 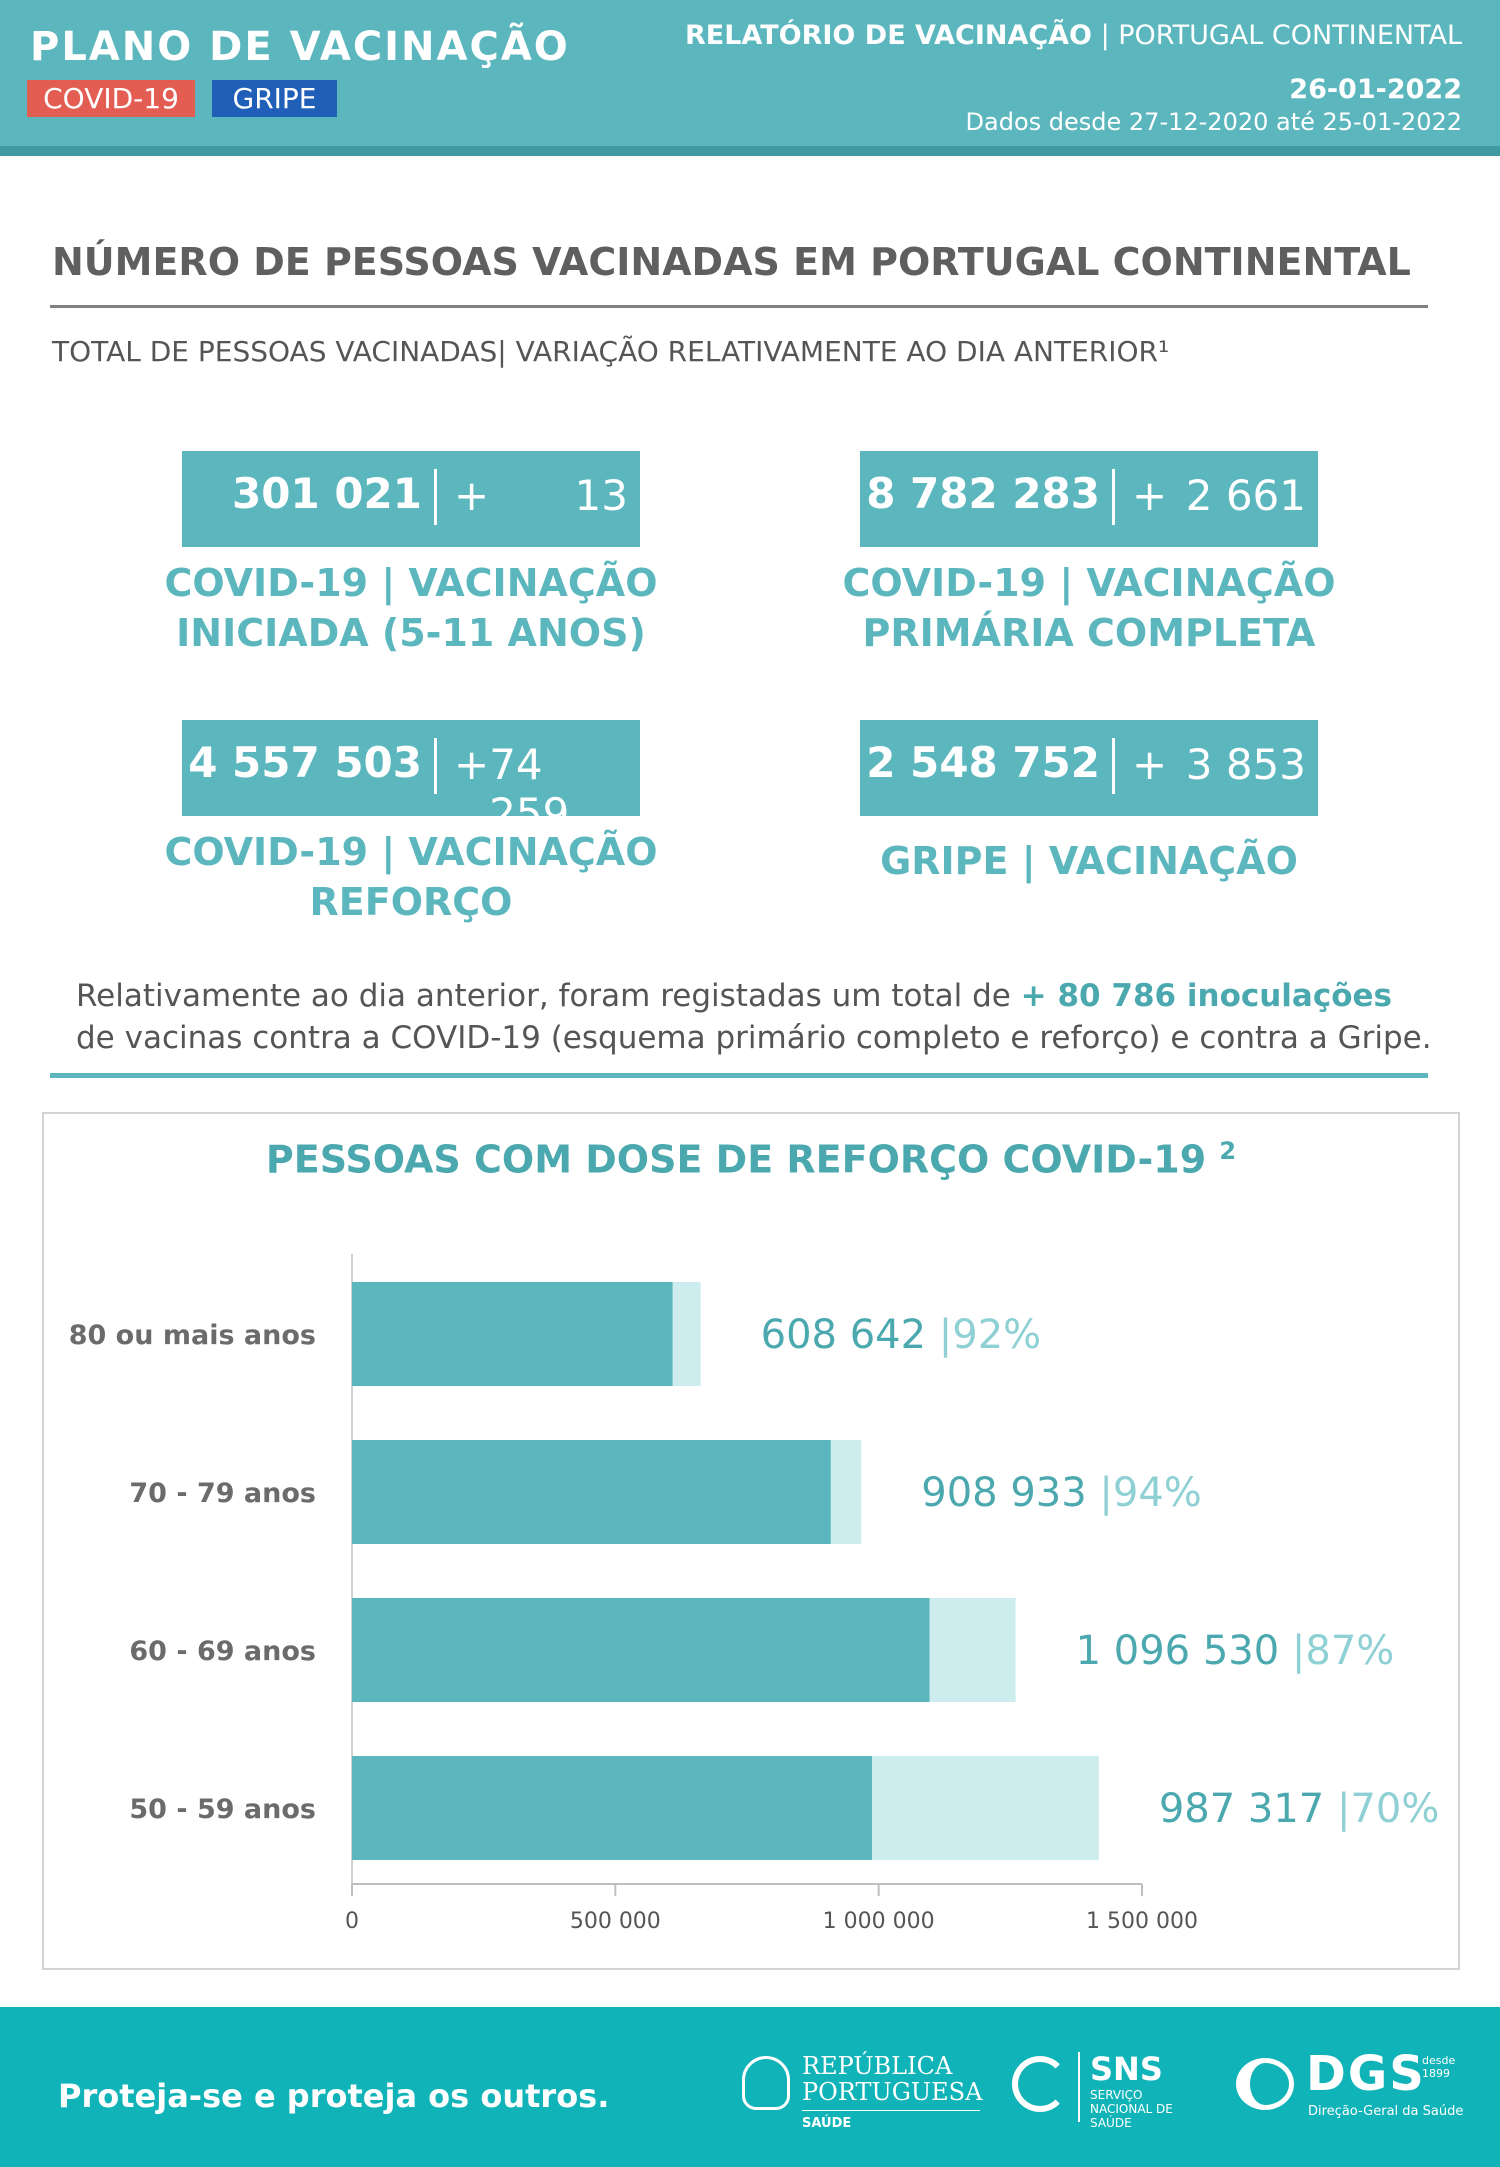 What do you see at coordinates (892, 2092) in the screenshot?
I see `rp-line2: PORTUGUESA` at bounding box center [892, 2092].